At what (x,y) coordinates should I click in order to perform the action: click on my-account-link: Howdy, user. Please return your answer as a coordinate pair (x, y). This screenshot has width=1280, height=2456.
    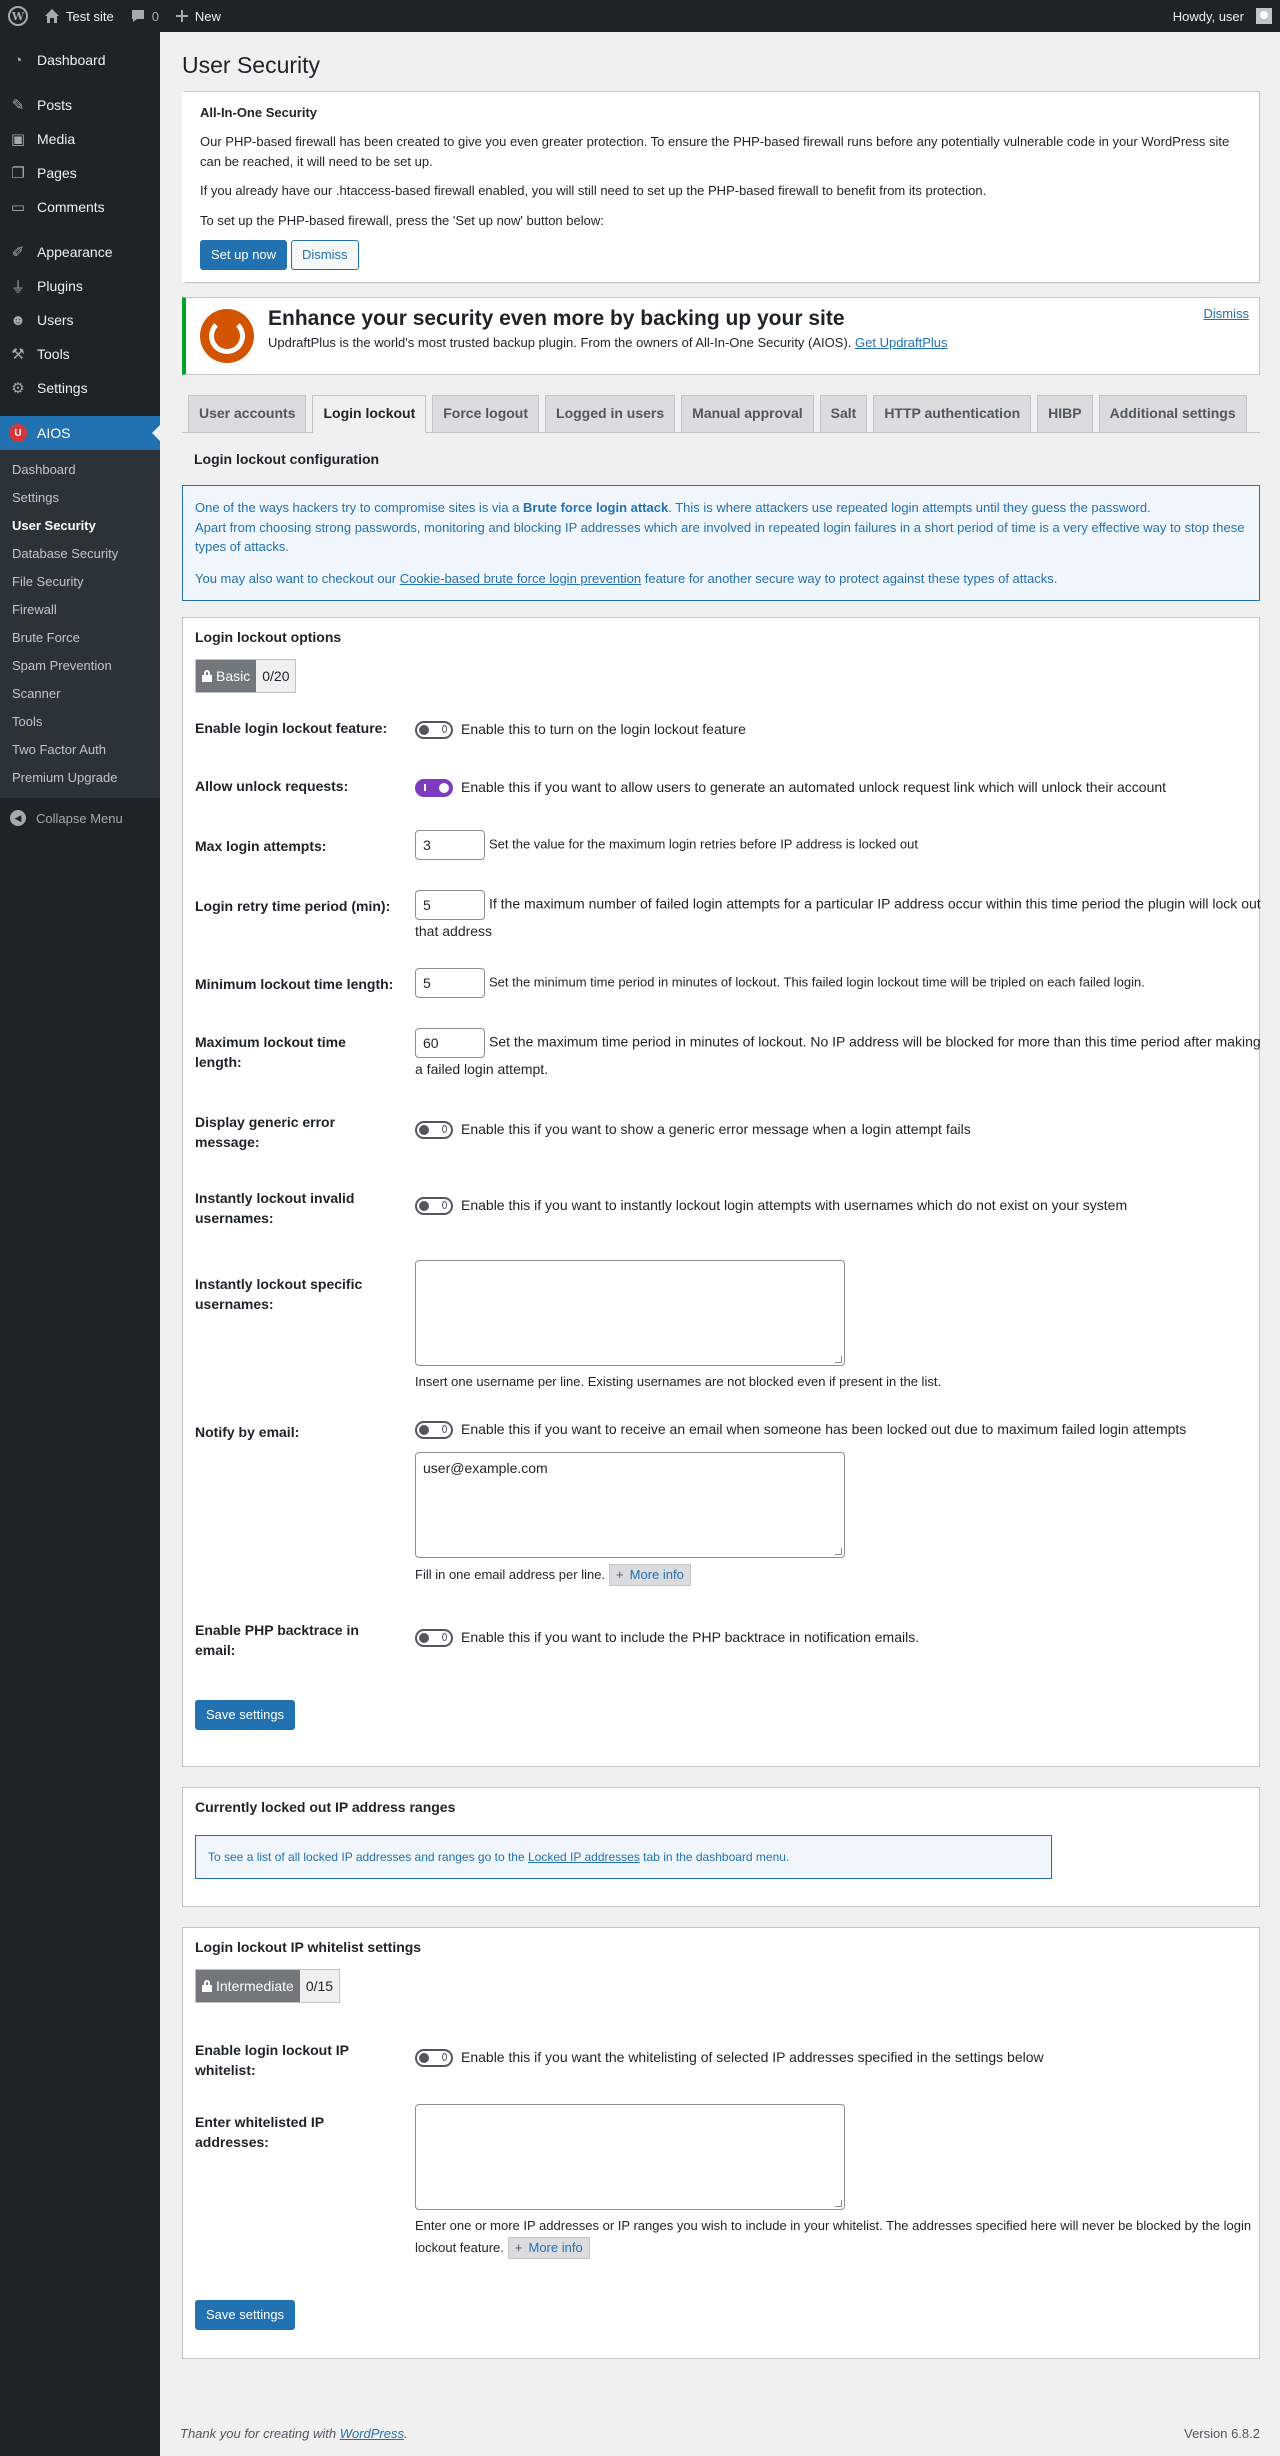
    Looking at the image, I should click on (1222, 16).